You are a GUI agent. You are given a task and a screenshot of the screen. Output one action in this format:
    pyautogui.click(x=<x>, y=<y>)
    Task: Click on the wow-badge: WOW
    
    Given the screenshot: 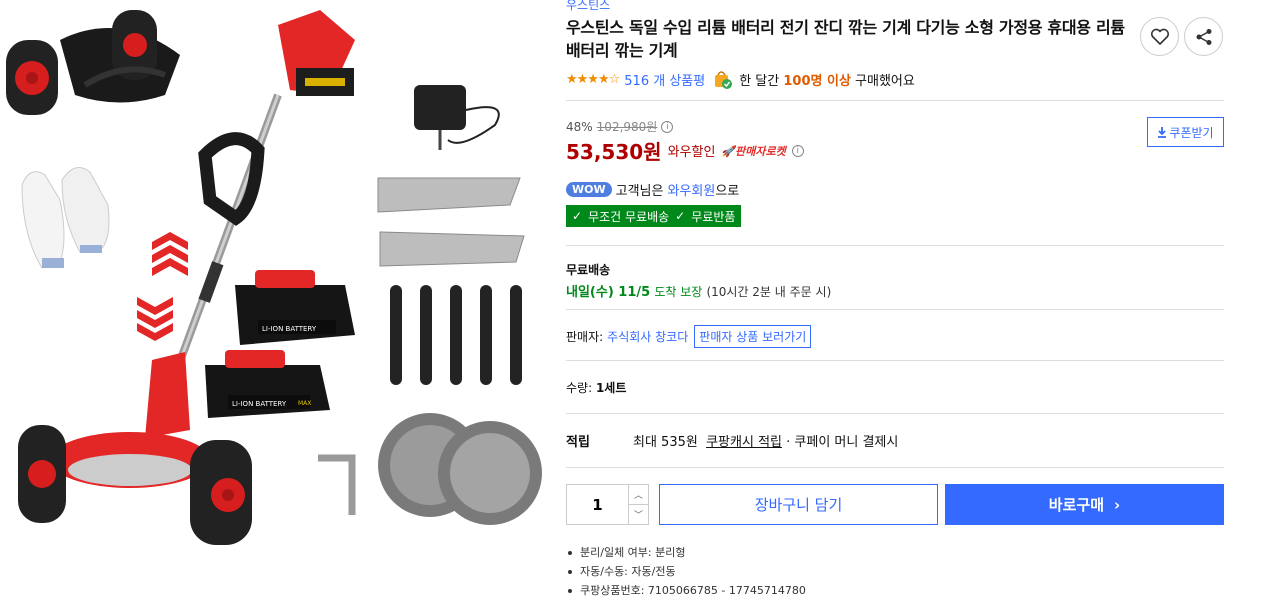 What is the action you would take?
    pyautogui.click(x=589, y=189)
    